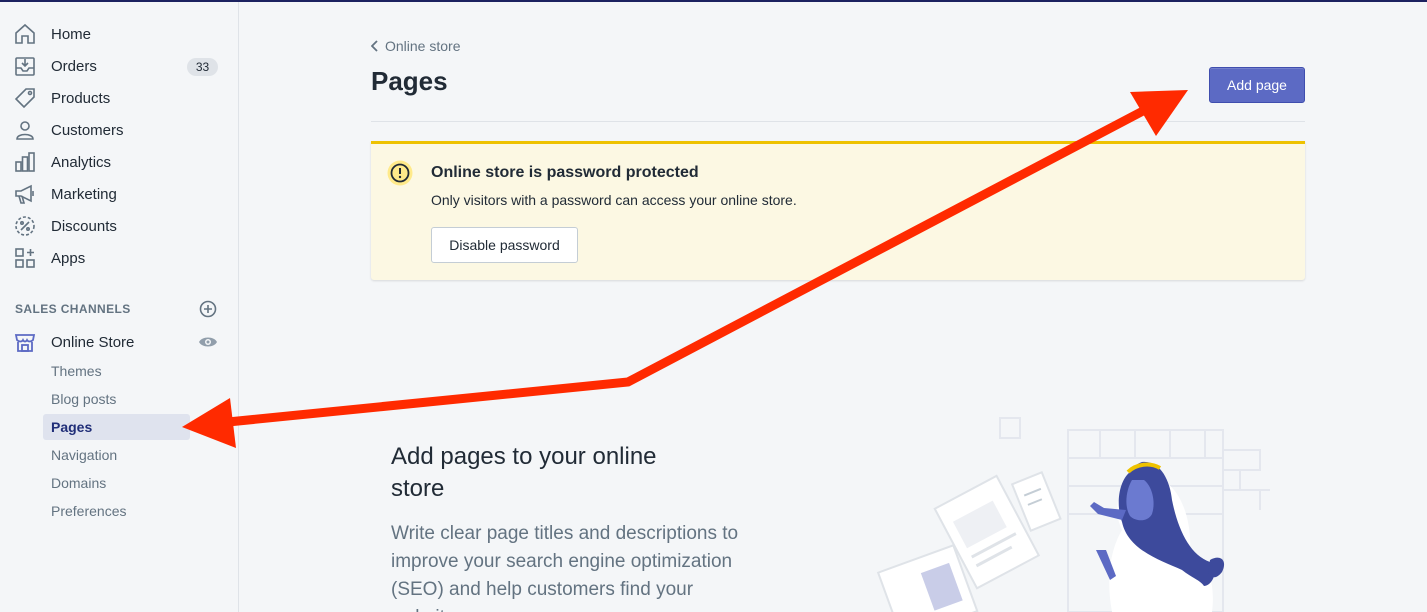 This screenshot has height=612, width=1427. I want to click on sidebar-item-label: Orders, so click(74, 66).